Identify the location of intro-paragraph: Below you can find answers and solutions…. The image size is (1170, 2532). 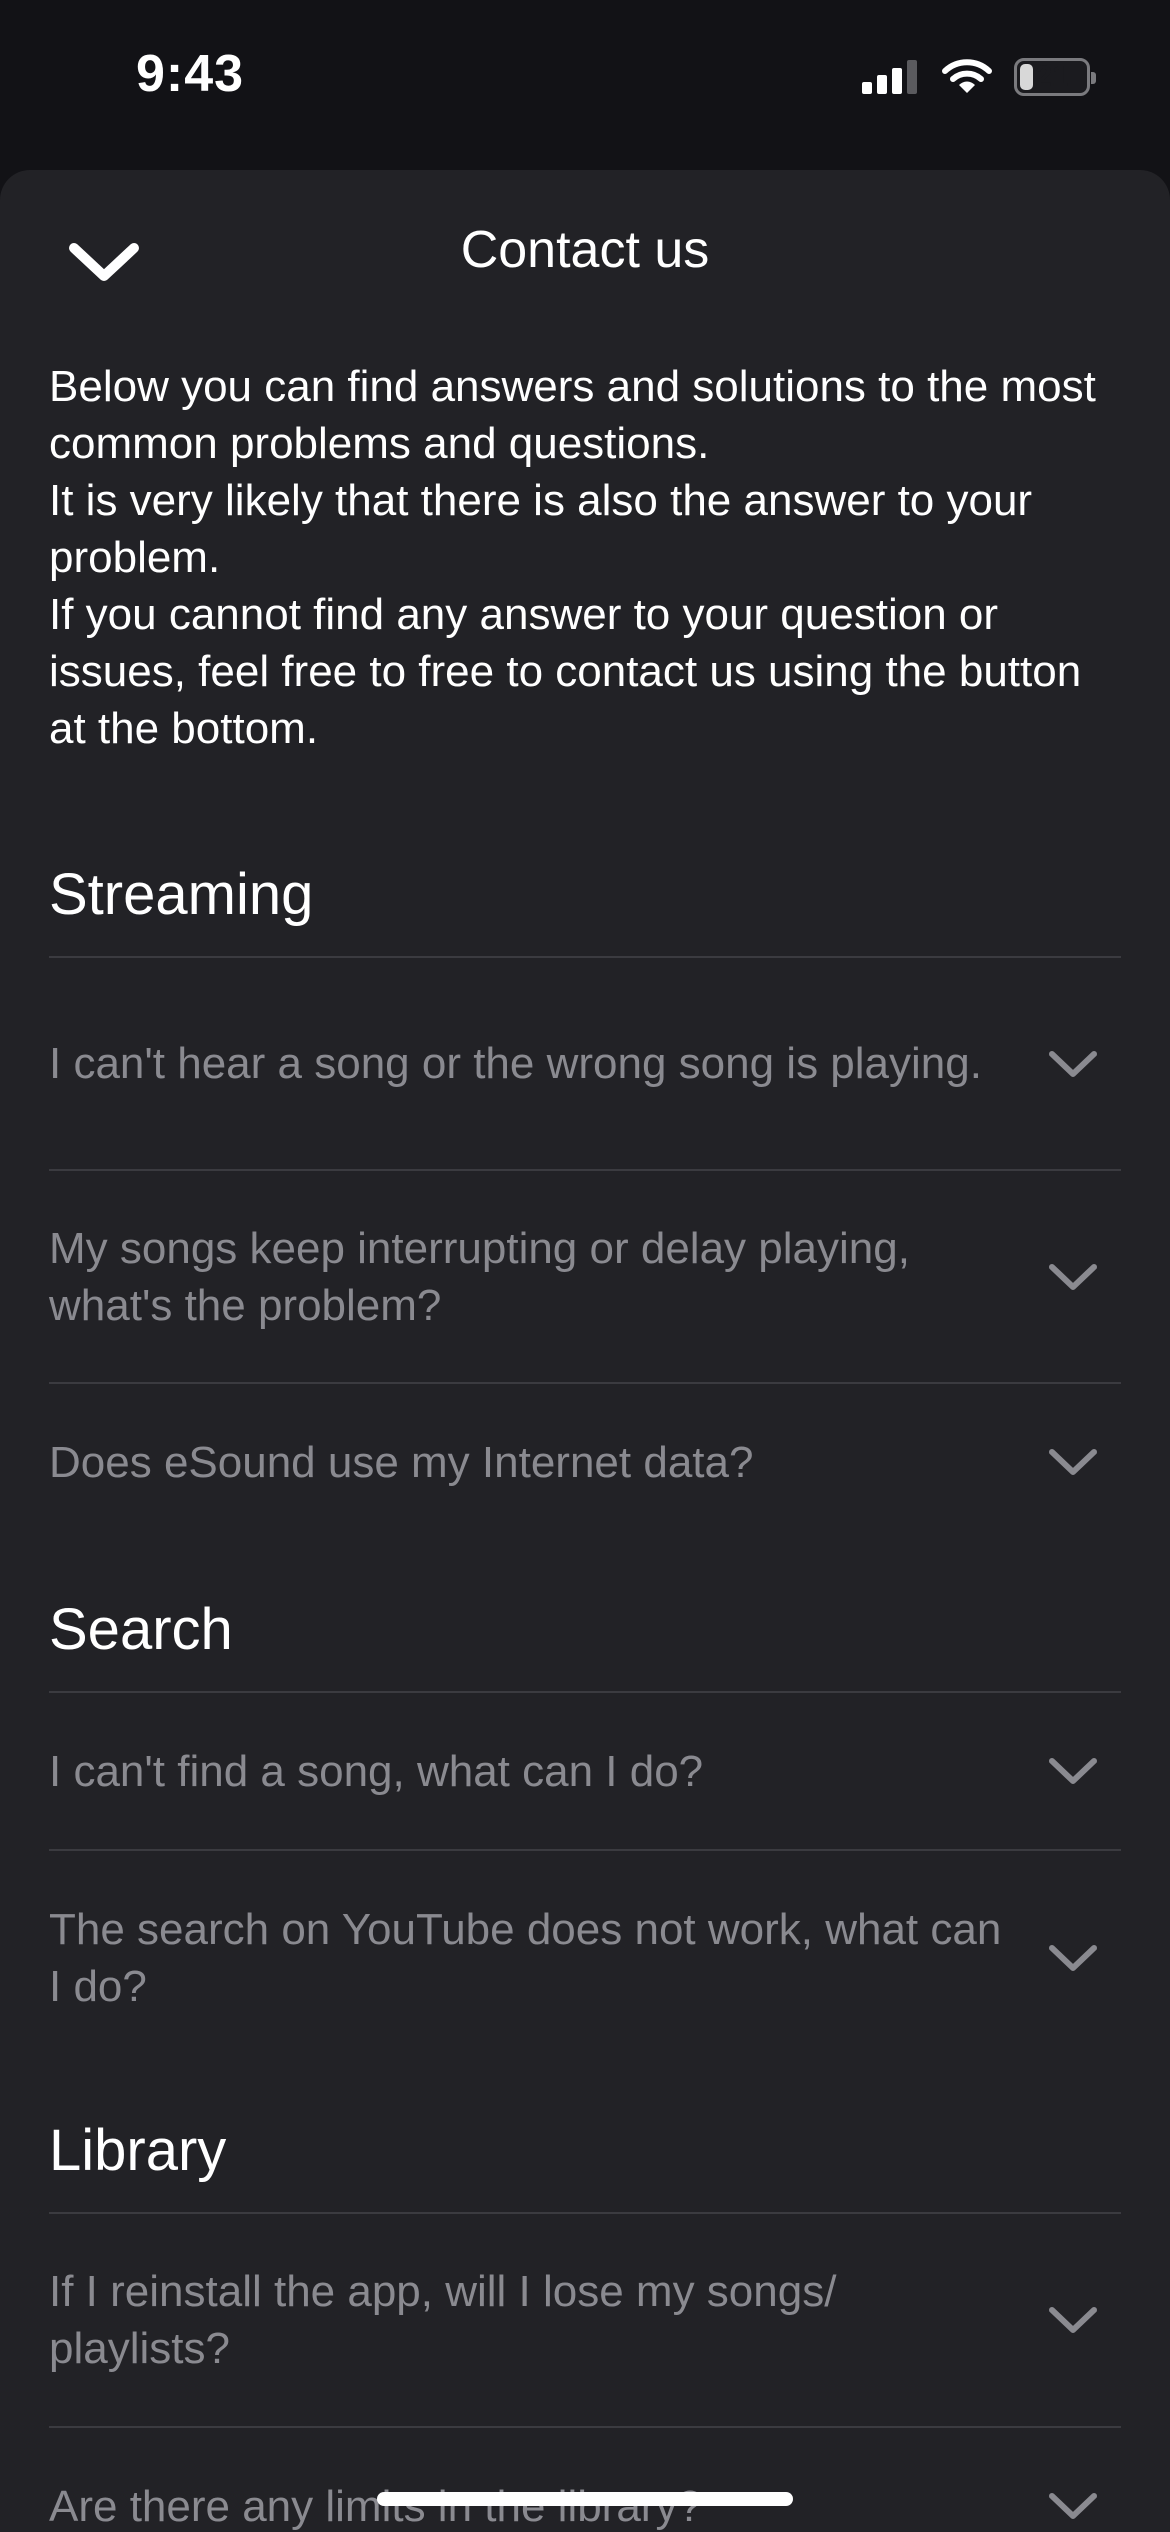
(572, 415).